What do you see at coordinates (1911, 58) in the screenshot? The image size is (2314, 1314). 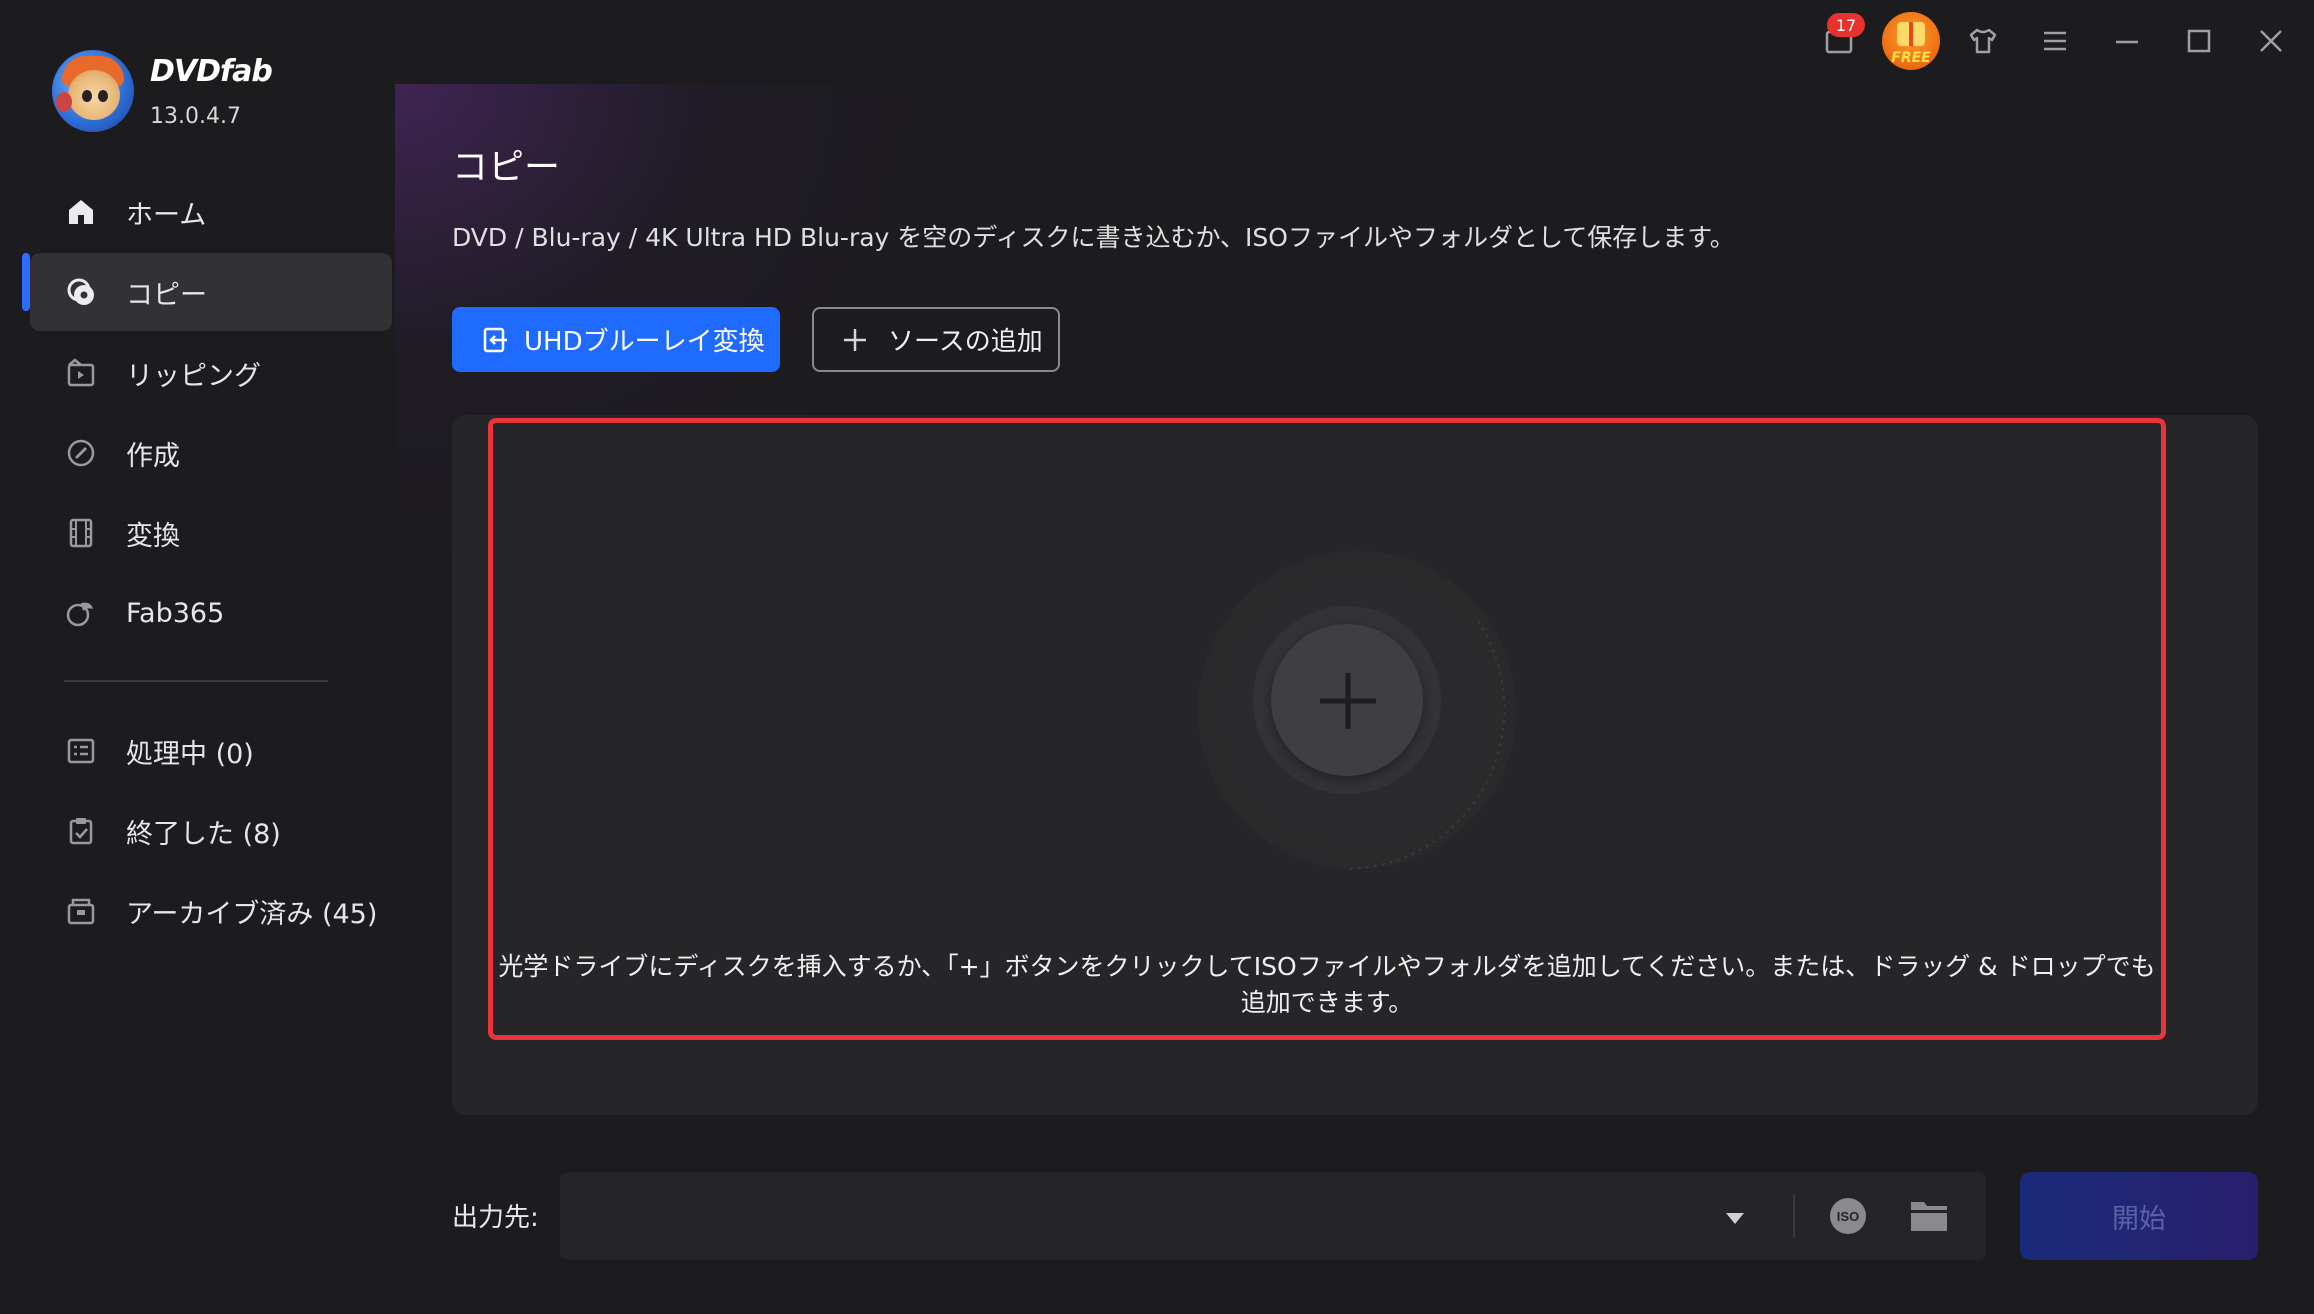 I see `free-label: FREE` at bounding box center [1911, 58].